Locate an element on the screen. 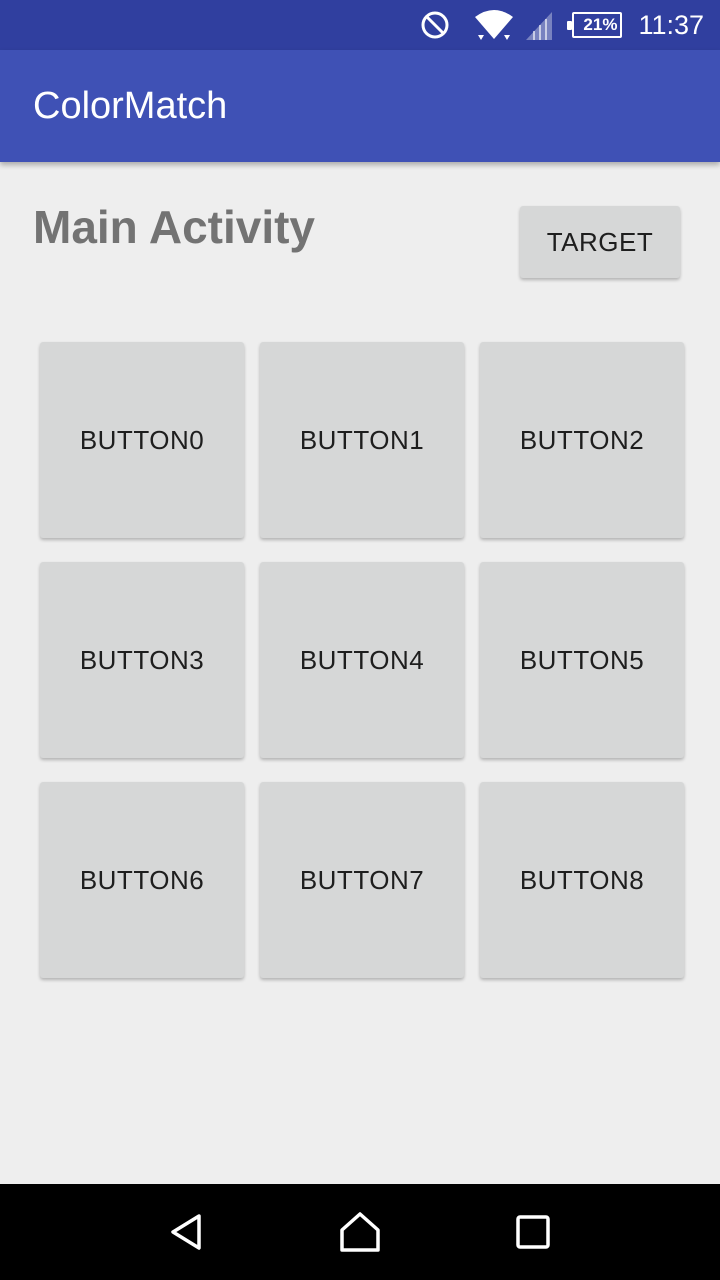  navigation-bar is located at coordinates (360, 1232).